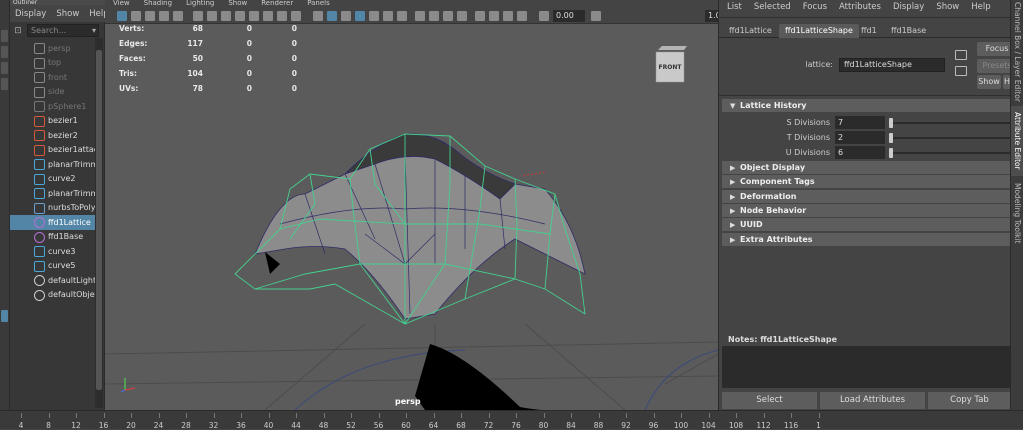  What do you see at coordinates (989, 82) in the screenshot?
I see `show-button: Show` at bounding box center [989, 82].